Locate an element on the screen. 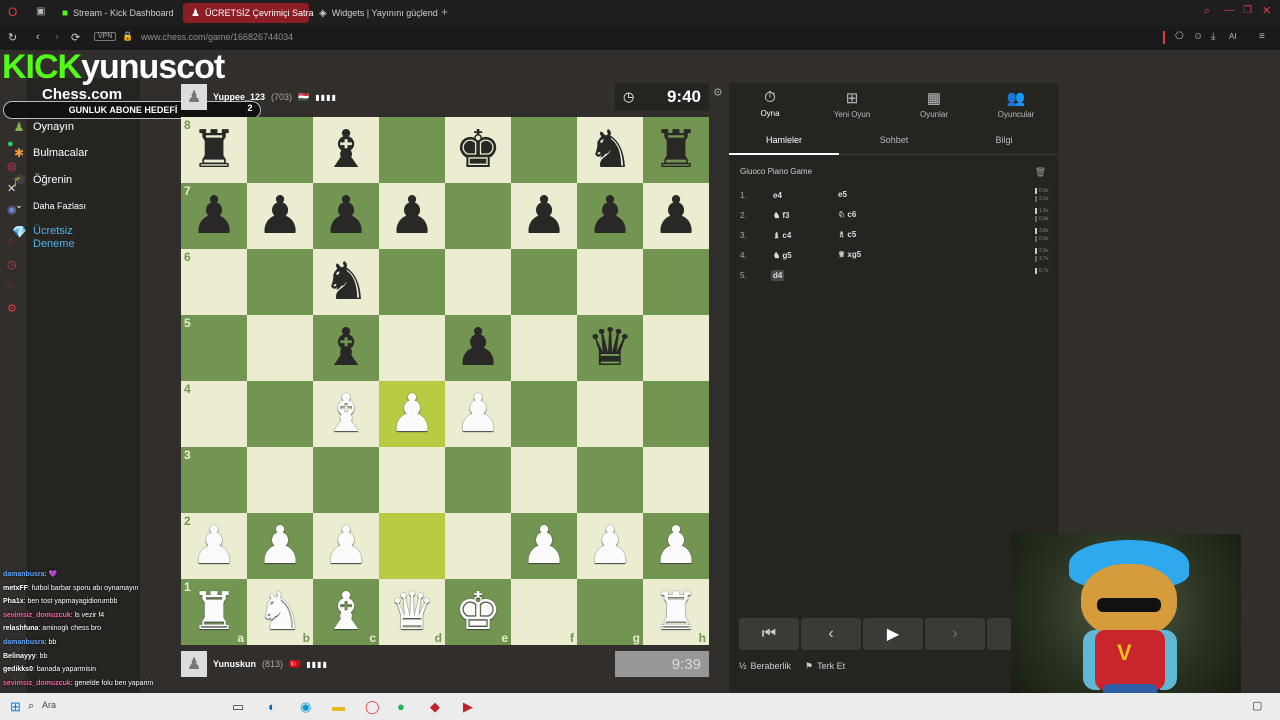 This screenshot has width=1280, height=720. square-e5: ♟ is located at coordinates (478, 348).